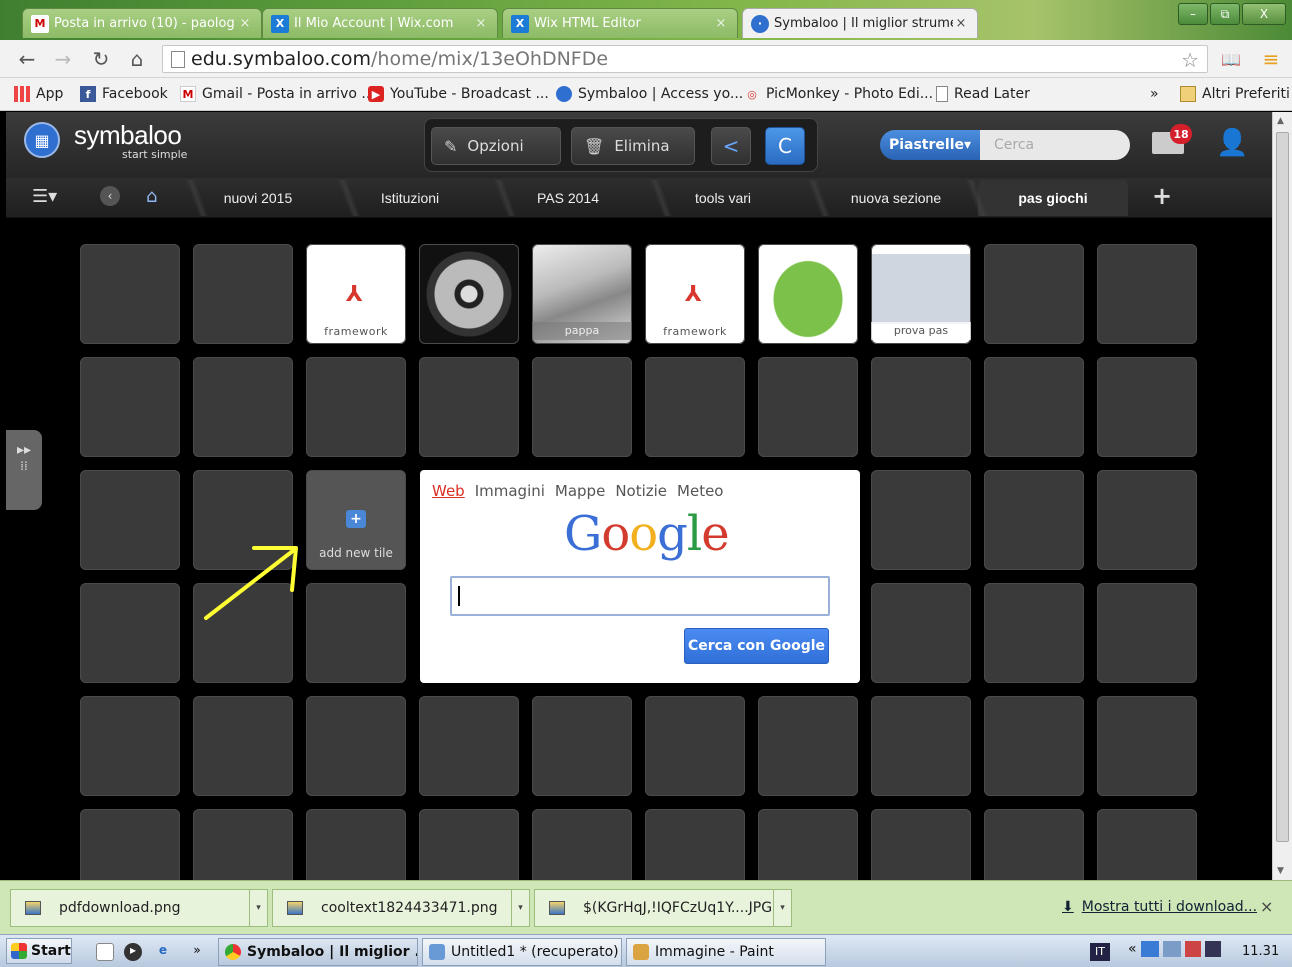 The height and width of the screenshot is (967, 1292). Describe the element at coordinates (568, 198) in the screenshot. I see `webmix-tab: PAS 2014` at that location.